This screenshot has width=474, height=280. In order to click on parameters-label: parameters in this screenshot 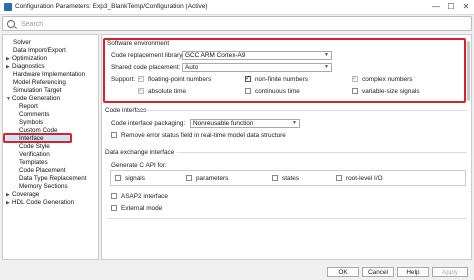, I will do `click(212, 178)`.